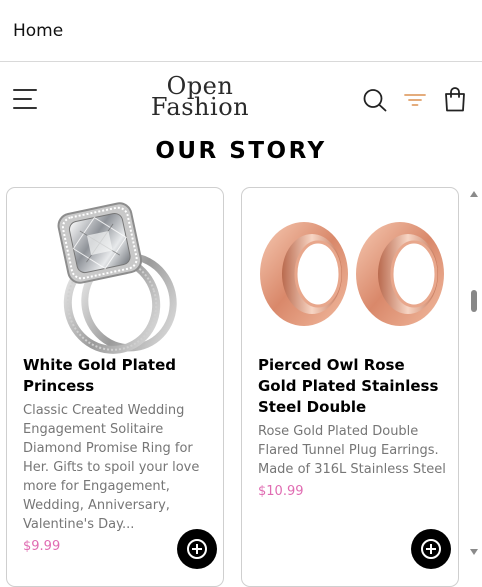 The width and height of the screenshot is (482, 587). I want to click on rose-gold-plugs-image, so click(351, 274).